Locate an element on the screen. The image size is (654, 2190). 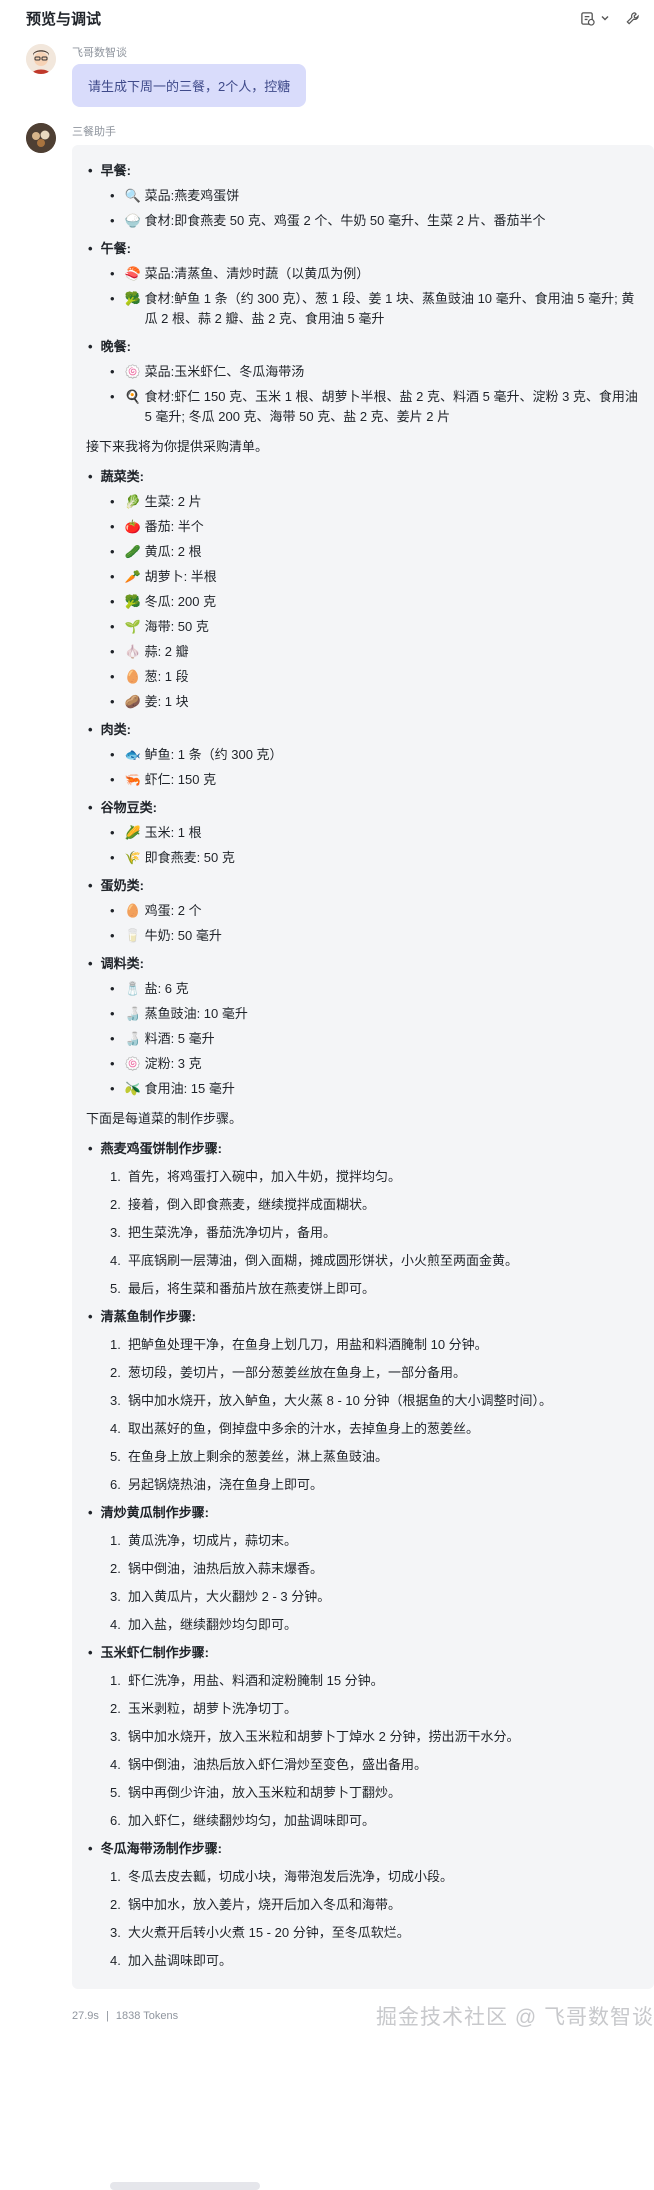
shopping-item: • 🥦 冬瓜: 200 克 is located at coordinates (374, 602).